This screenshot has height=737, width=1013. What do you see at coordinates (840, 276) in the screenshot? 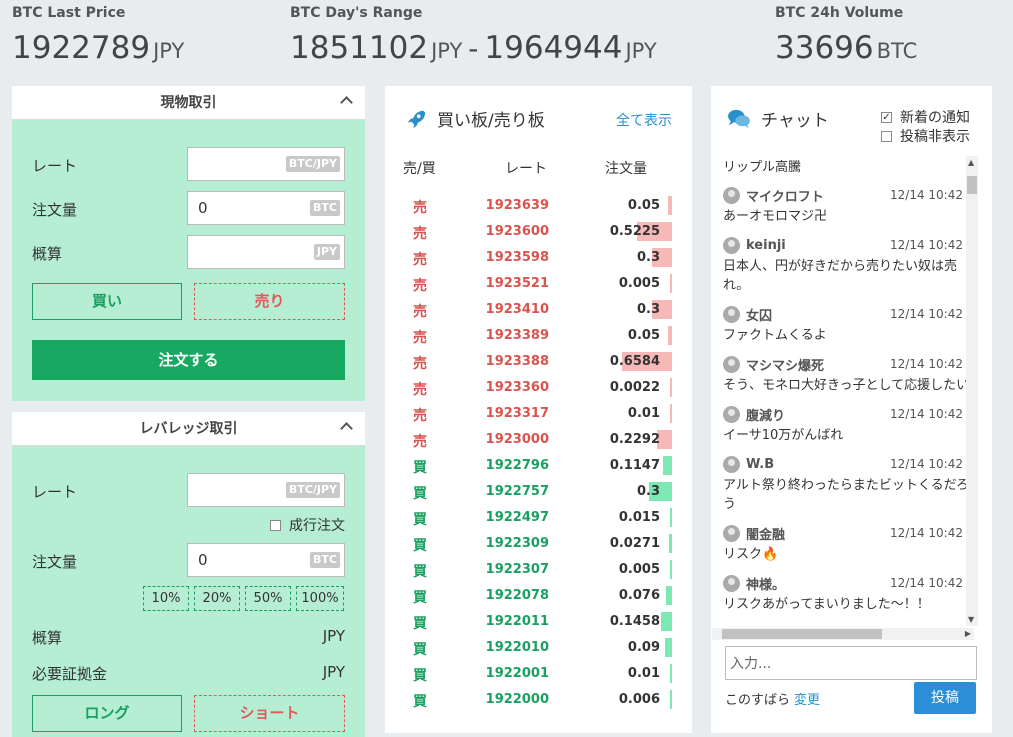
I see `chat-message-text: 日本人、円が好きだから売りたい奴は売れ。` at bounding box center [840, 276].